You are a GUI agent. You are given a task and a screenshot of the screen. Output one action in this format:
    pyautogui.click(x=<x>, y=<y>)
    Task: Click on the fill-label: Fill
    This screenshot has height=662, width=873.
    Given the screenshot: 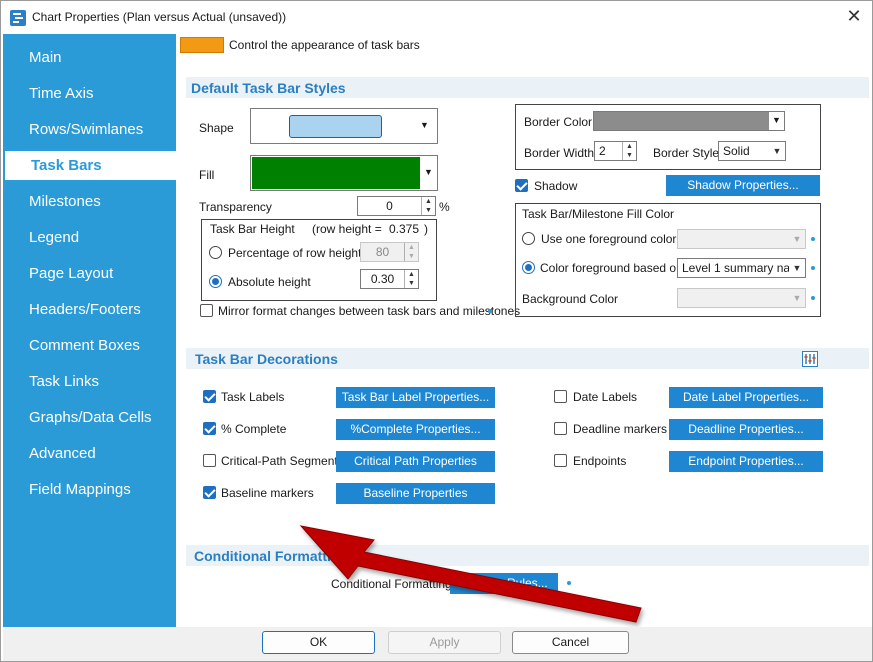 What is the action you would take?
    pyautogui.click(x=207, y=175)
    